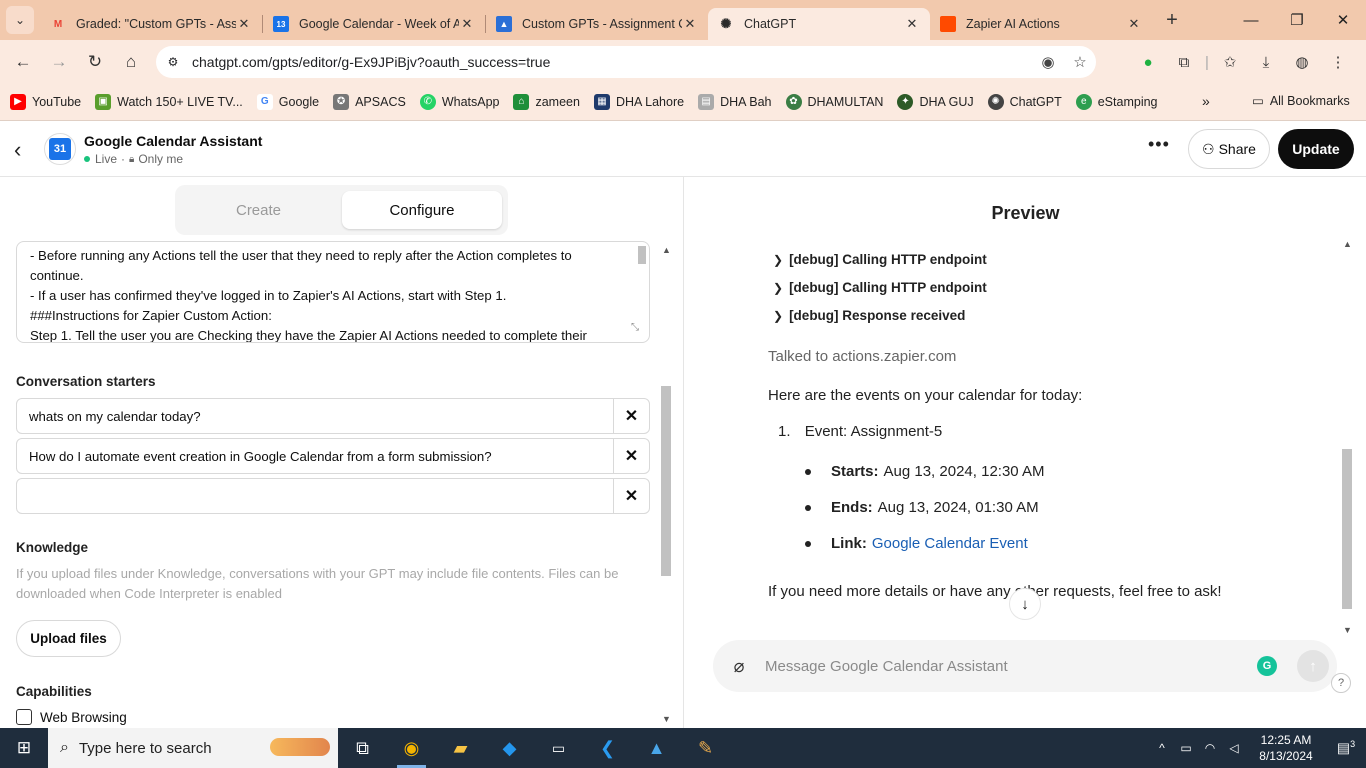 This screenshot has width=1366, height=768. I want to click on back-chevron-icon: ‹, so click(17, 150).